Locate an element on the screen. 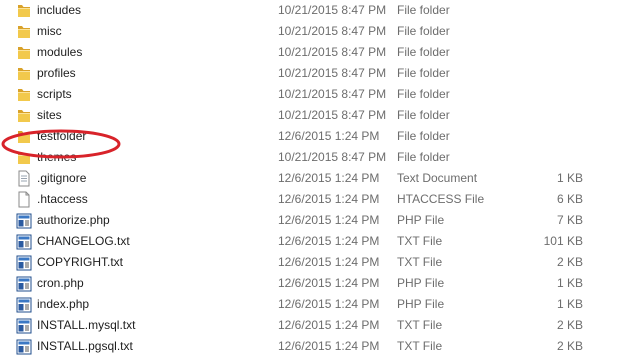 This screenshot has width=628, height=362. file-row: scripts 10/21/2015 8:47 PM File folder is located at coordinates (314, 94).